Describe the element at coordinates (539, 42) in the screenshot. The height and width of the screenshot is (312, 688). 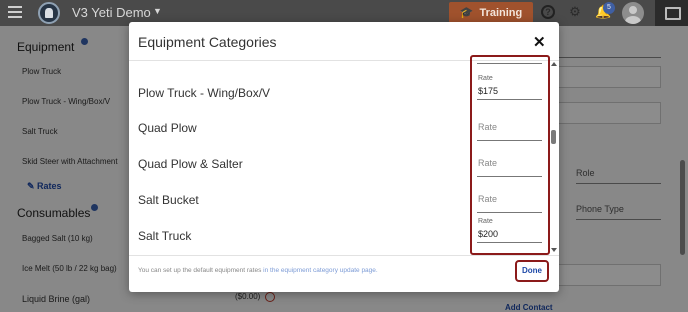
I see `close-icon: ✕` at that location.